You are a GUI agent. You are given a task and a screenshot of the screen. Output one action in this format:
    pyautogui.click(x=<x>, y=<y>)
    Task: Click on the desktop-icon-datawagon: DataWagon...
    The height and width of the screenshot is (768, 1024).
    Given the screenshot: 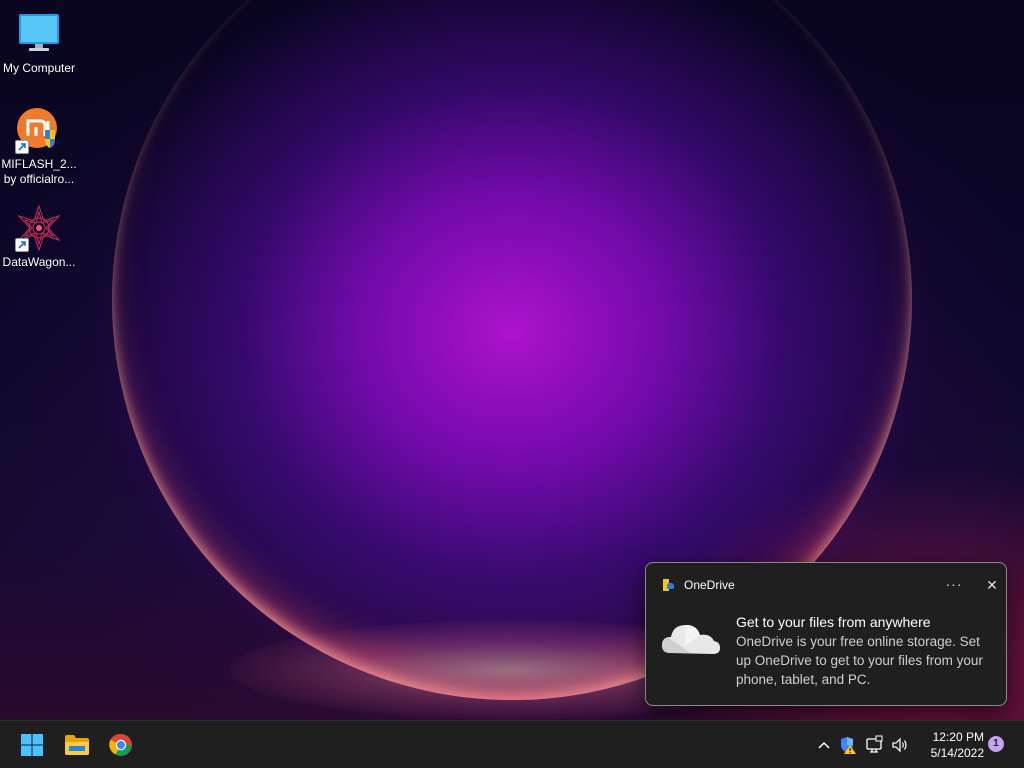 What is the action you would take?
    pyautogui.click(x=39, y=237)
    